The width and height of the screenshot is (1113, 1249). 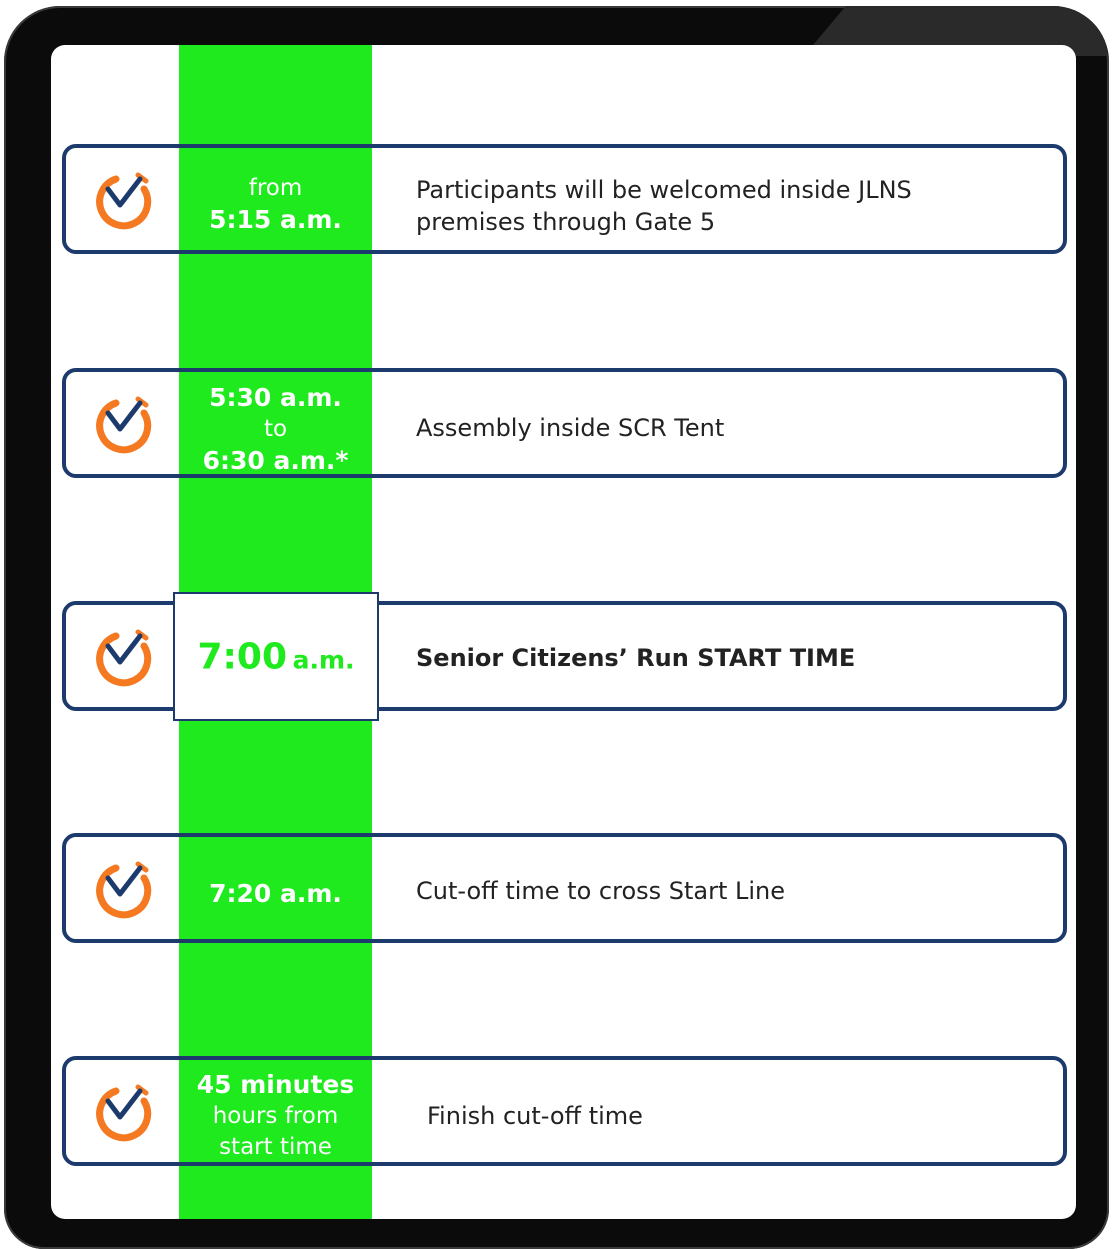 I want to click on schedule-time-2: 5:30 a.m. to 6:30 a.m.*, so click(x=275, y=429).